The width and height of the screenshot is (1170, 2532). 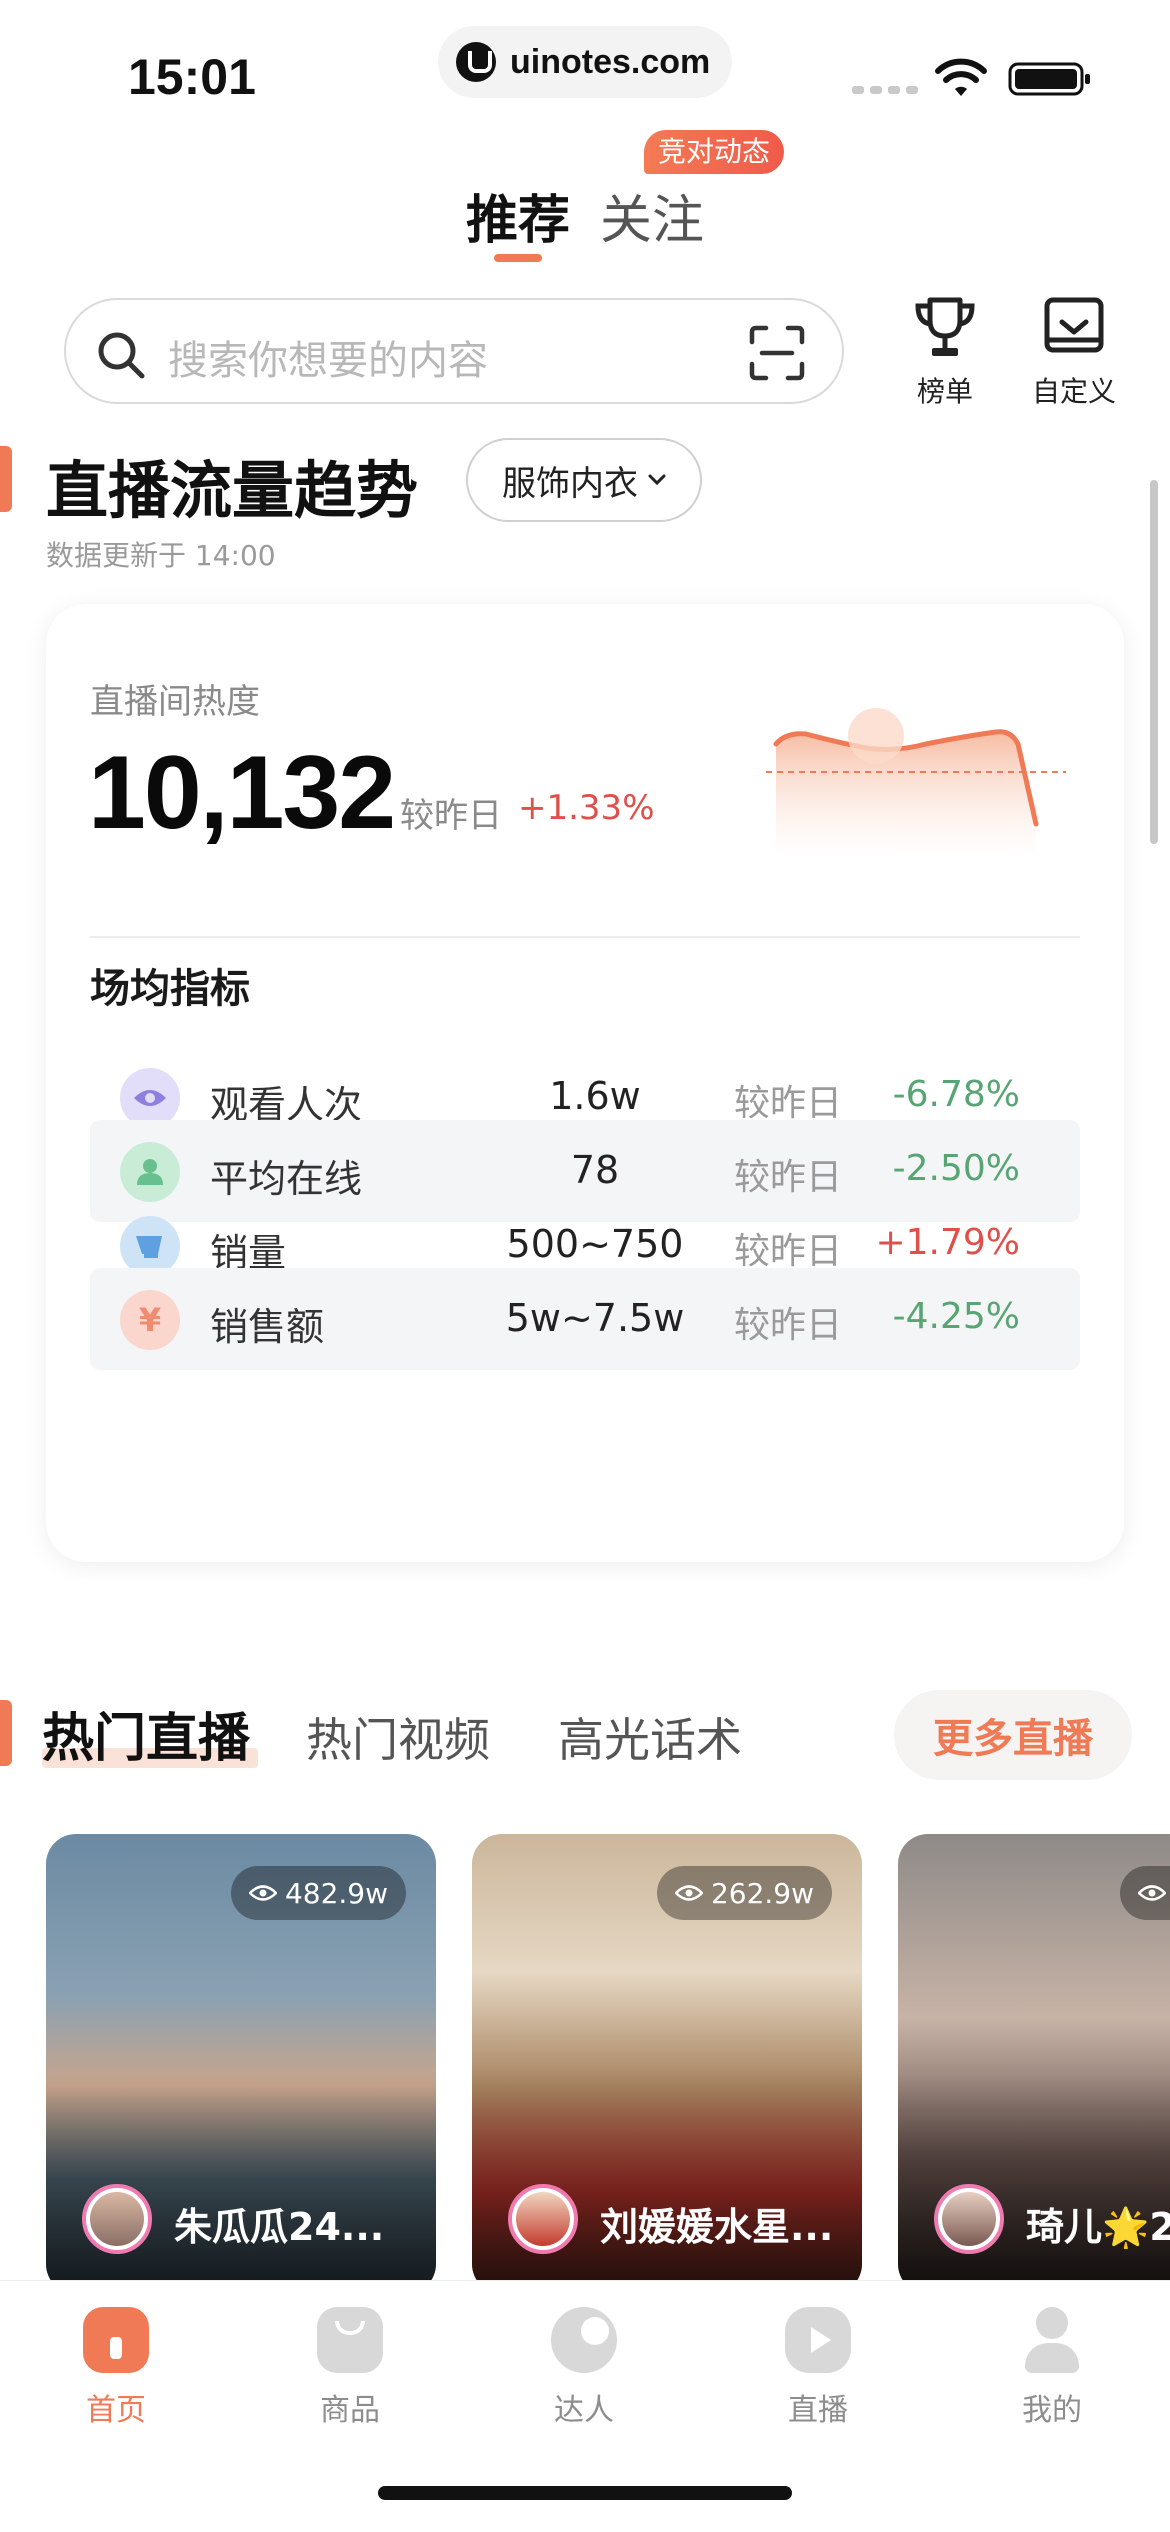 I want to click on profile-icon, so click(x=1052, y=2340).